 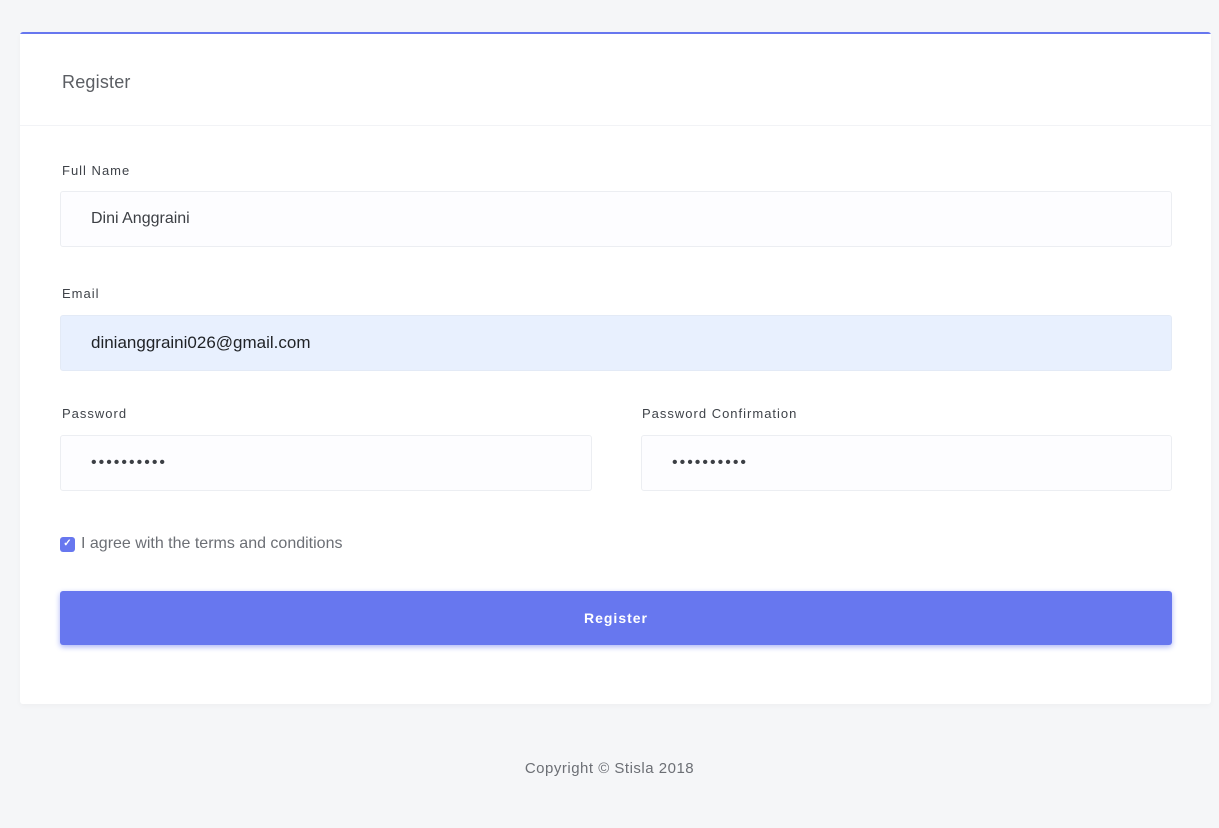 I want to click on terms-row: ✓ I agree with the terms and conditions, so click(x=201, y=544).